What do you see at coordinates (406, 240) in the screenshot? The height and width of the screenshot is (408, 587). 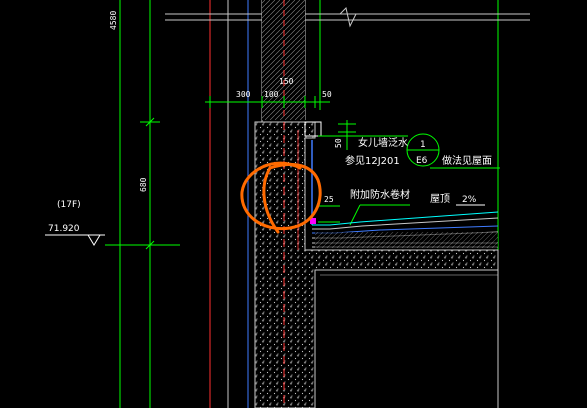 I see `roof-fill-layer` at bounding box center [406, 240].